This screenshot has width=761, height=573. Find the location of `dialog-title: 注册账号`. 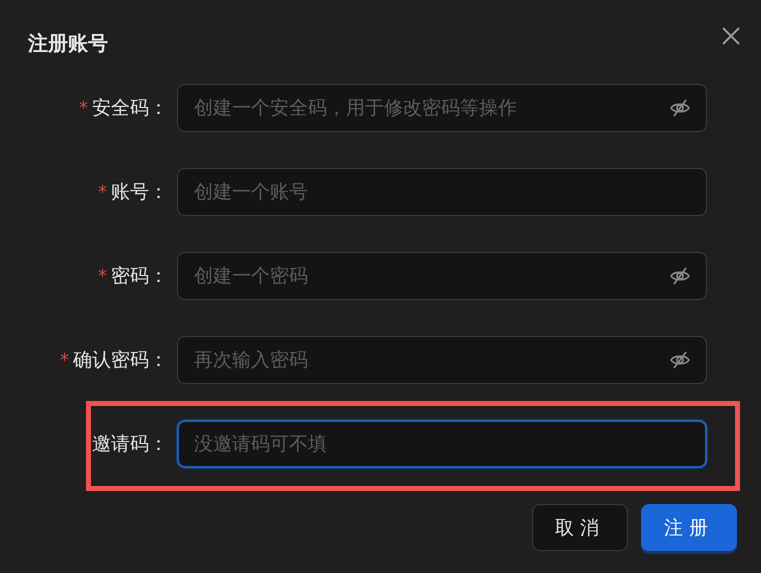

dialog-title: 注册账号 is located at coordinates (68, 43).